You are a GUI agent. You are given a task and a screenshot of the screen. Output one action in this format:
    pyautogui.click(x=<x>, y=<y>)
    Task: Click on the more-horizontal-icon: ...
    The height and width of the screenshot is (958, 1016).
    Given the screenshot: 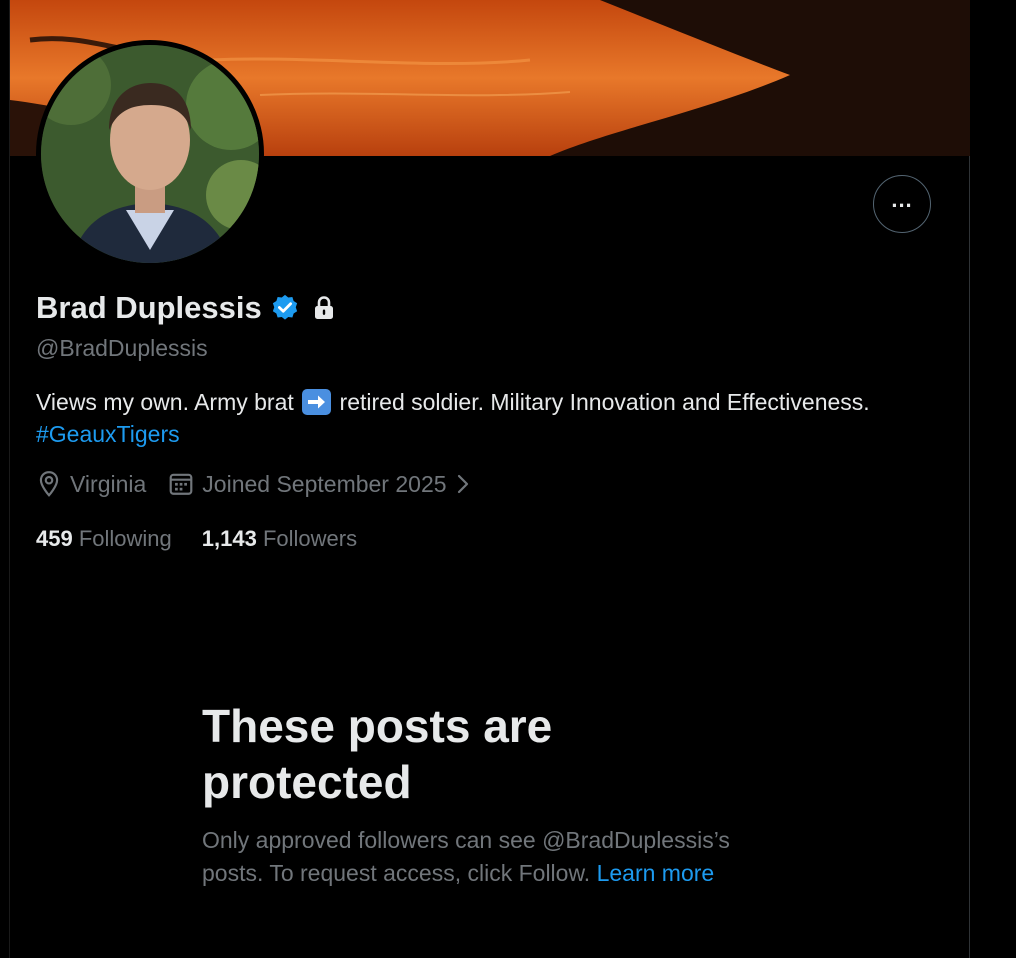 What is the action you would take?
    pyautogui.click(x=902, y=199)
    